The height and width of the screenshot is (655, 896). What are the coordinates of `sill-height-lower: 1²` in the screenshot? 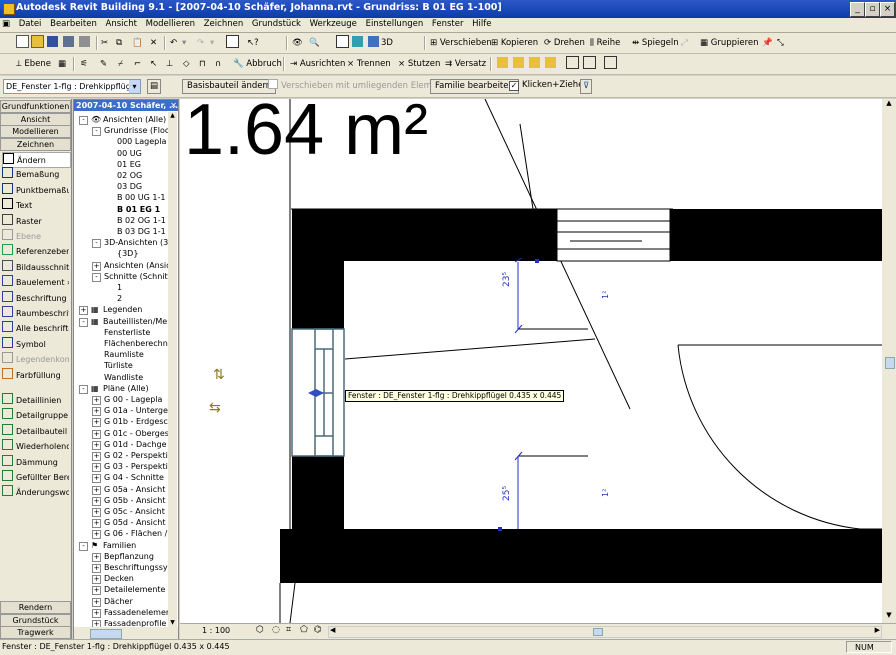 It's located at (605, 493).